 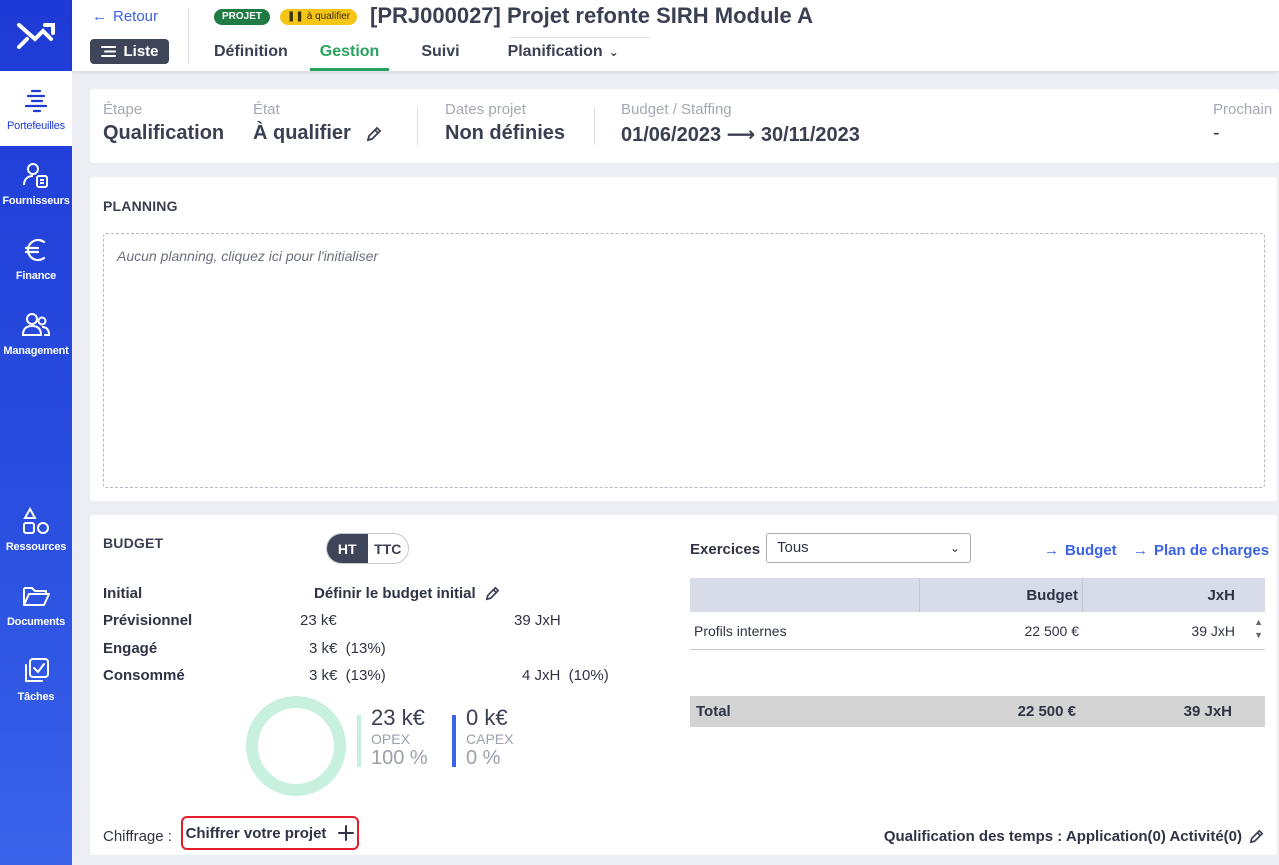 What do you see at coordinates (565, 675) in the screenshot?
I see `consomme-jxh: 4 JxH (10%)` at bounding box center [565, 675].